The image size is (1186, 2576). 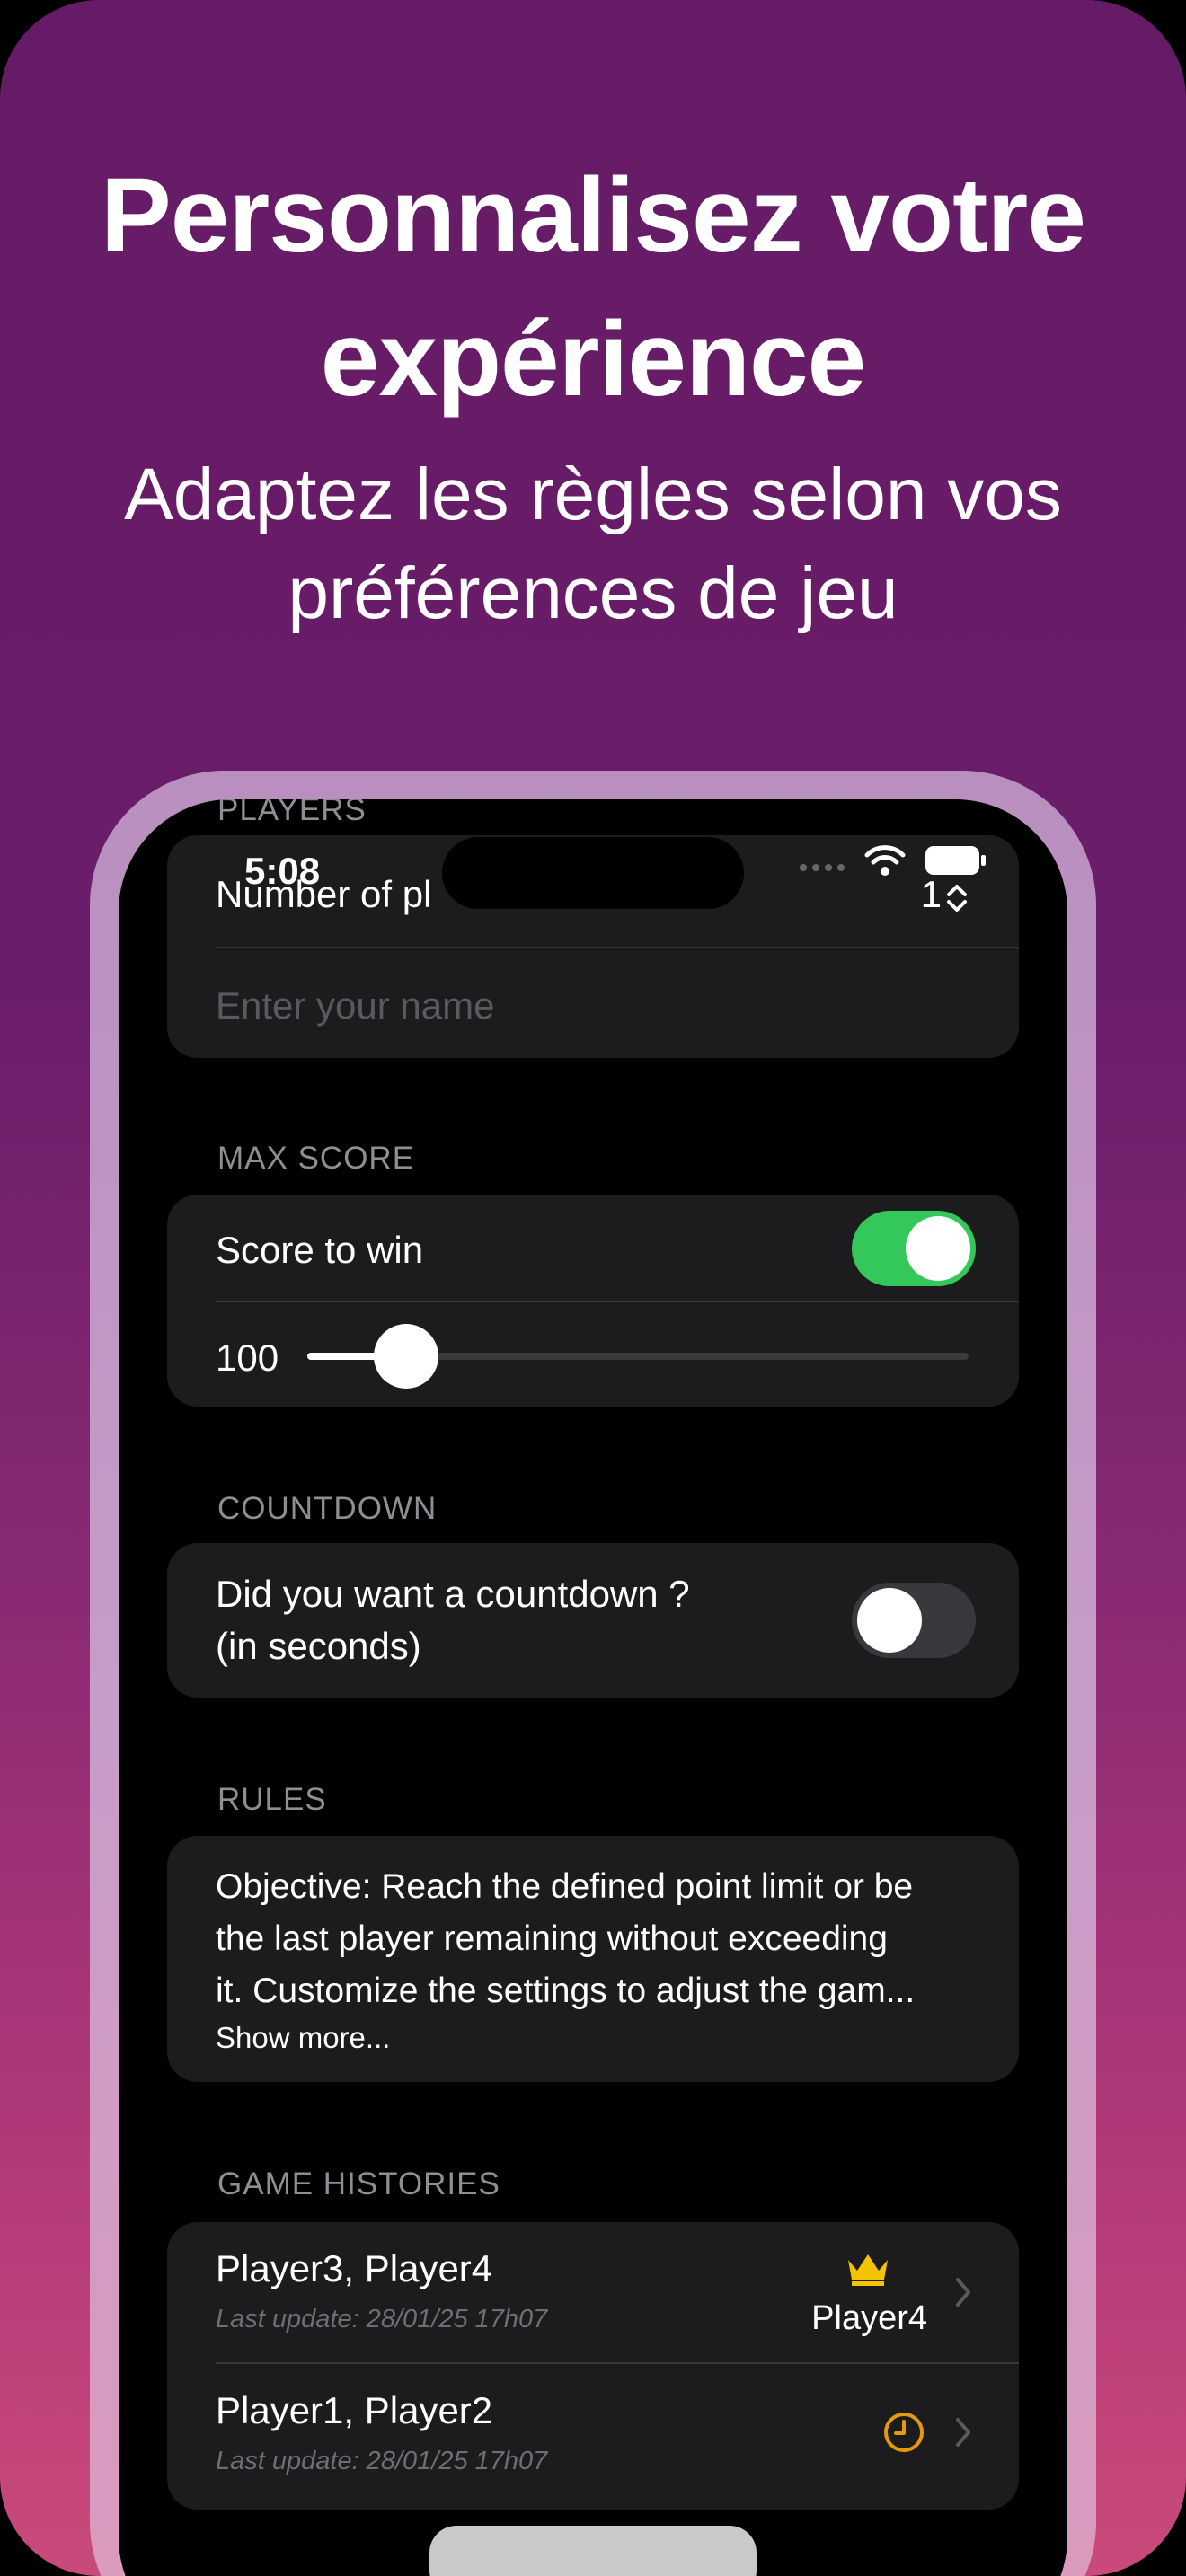 I want to click on countdown-label: Did you want a countdown ? (in seconds), so click(x=453, y=1620).